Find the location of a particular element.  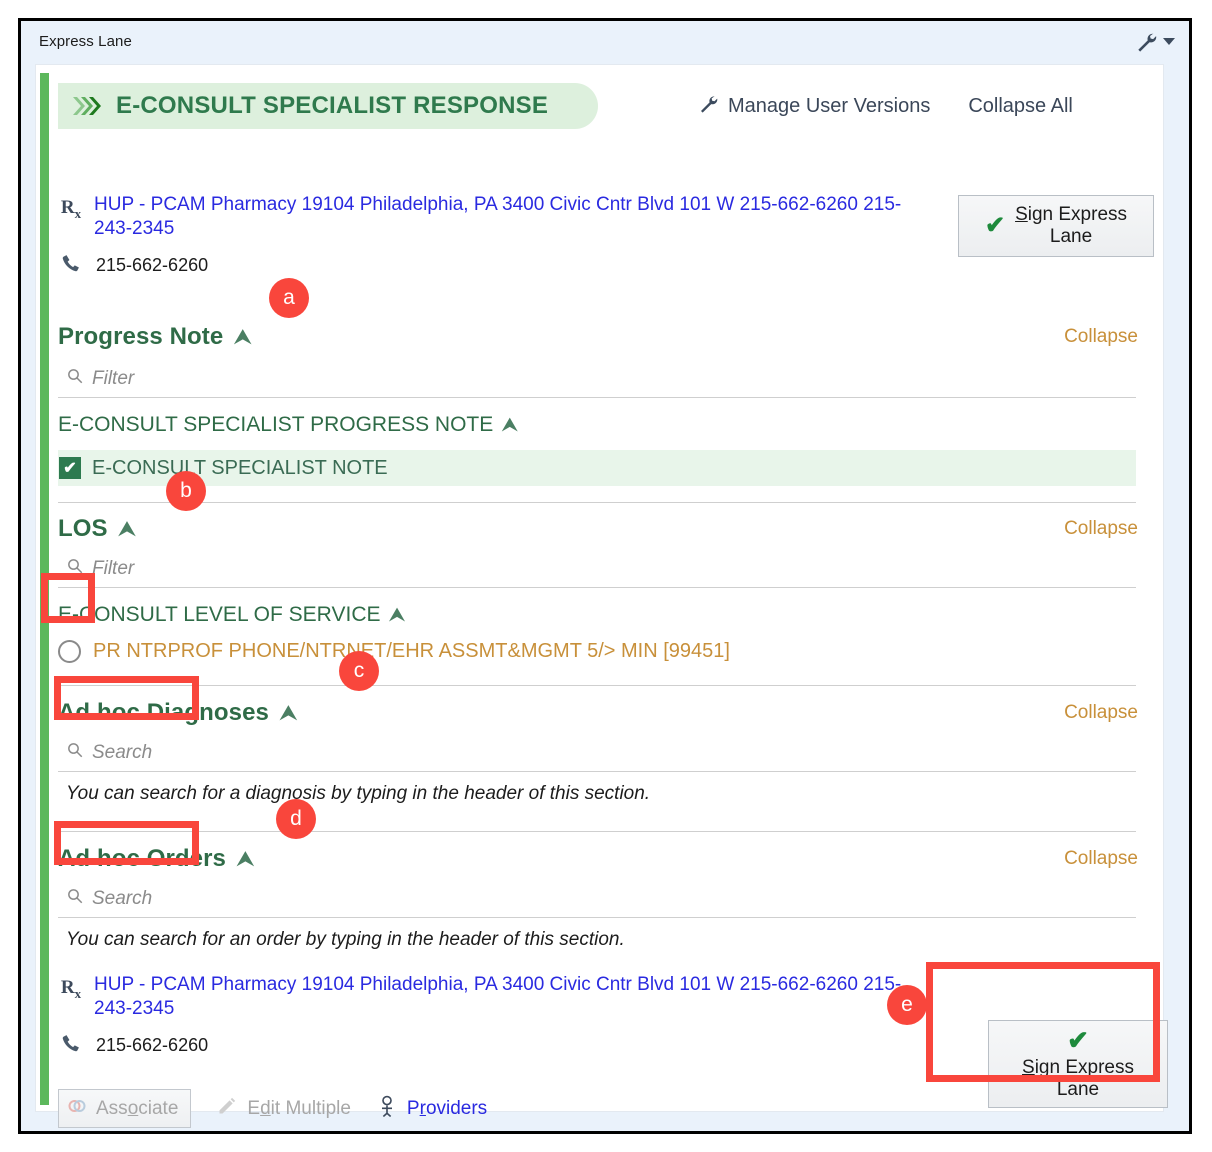

associate-icon is located at coordinates (77, 1108).